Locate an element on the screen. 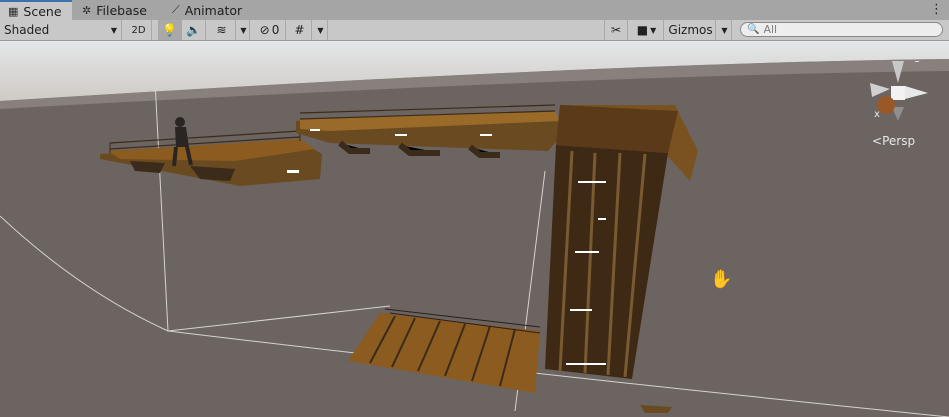 This screenshot has height=417, width=949. toggle-2d-label: 2D is located at coordinates (138, 30).